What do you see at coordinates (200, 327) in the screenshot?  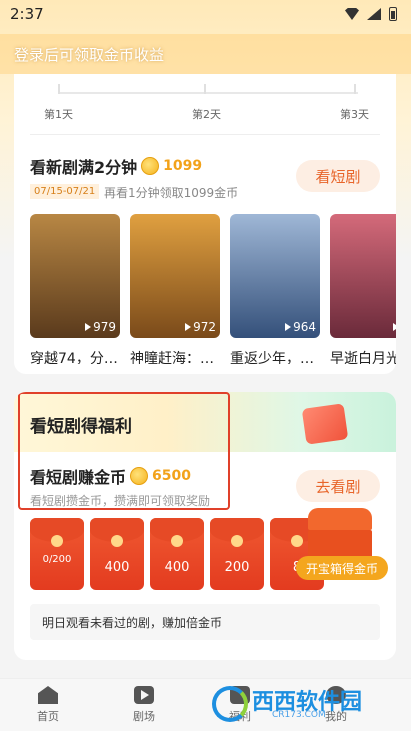 I see `play-count: 972` at bounding box center [200, 327].